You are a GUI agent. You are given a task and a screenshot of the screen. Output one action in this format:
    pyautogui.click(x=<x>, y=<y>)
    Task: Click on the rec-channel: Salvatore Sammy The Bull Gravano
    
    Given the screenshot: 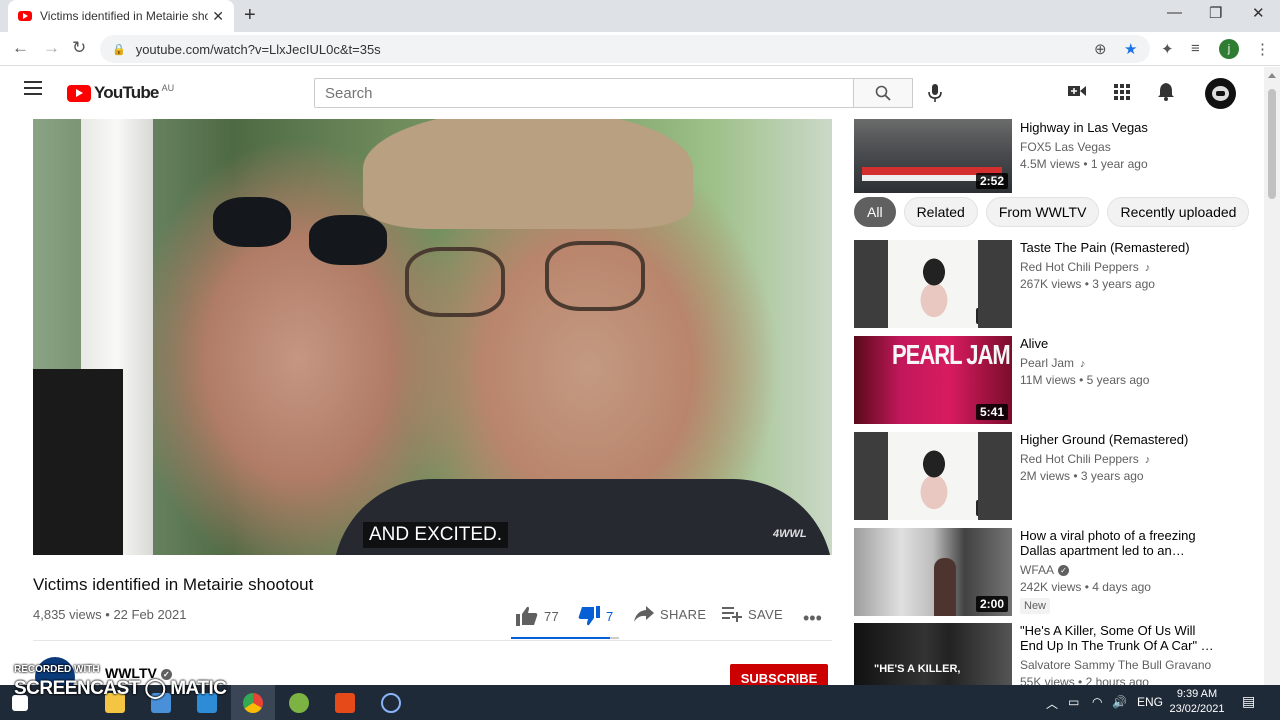 What is the action you would take?
    pyautogui.click(x=1120, y=665)
    